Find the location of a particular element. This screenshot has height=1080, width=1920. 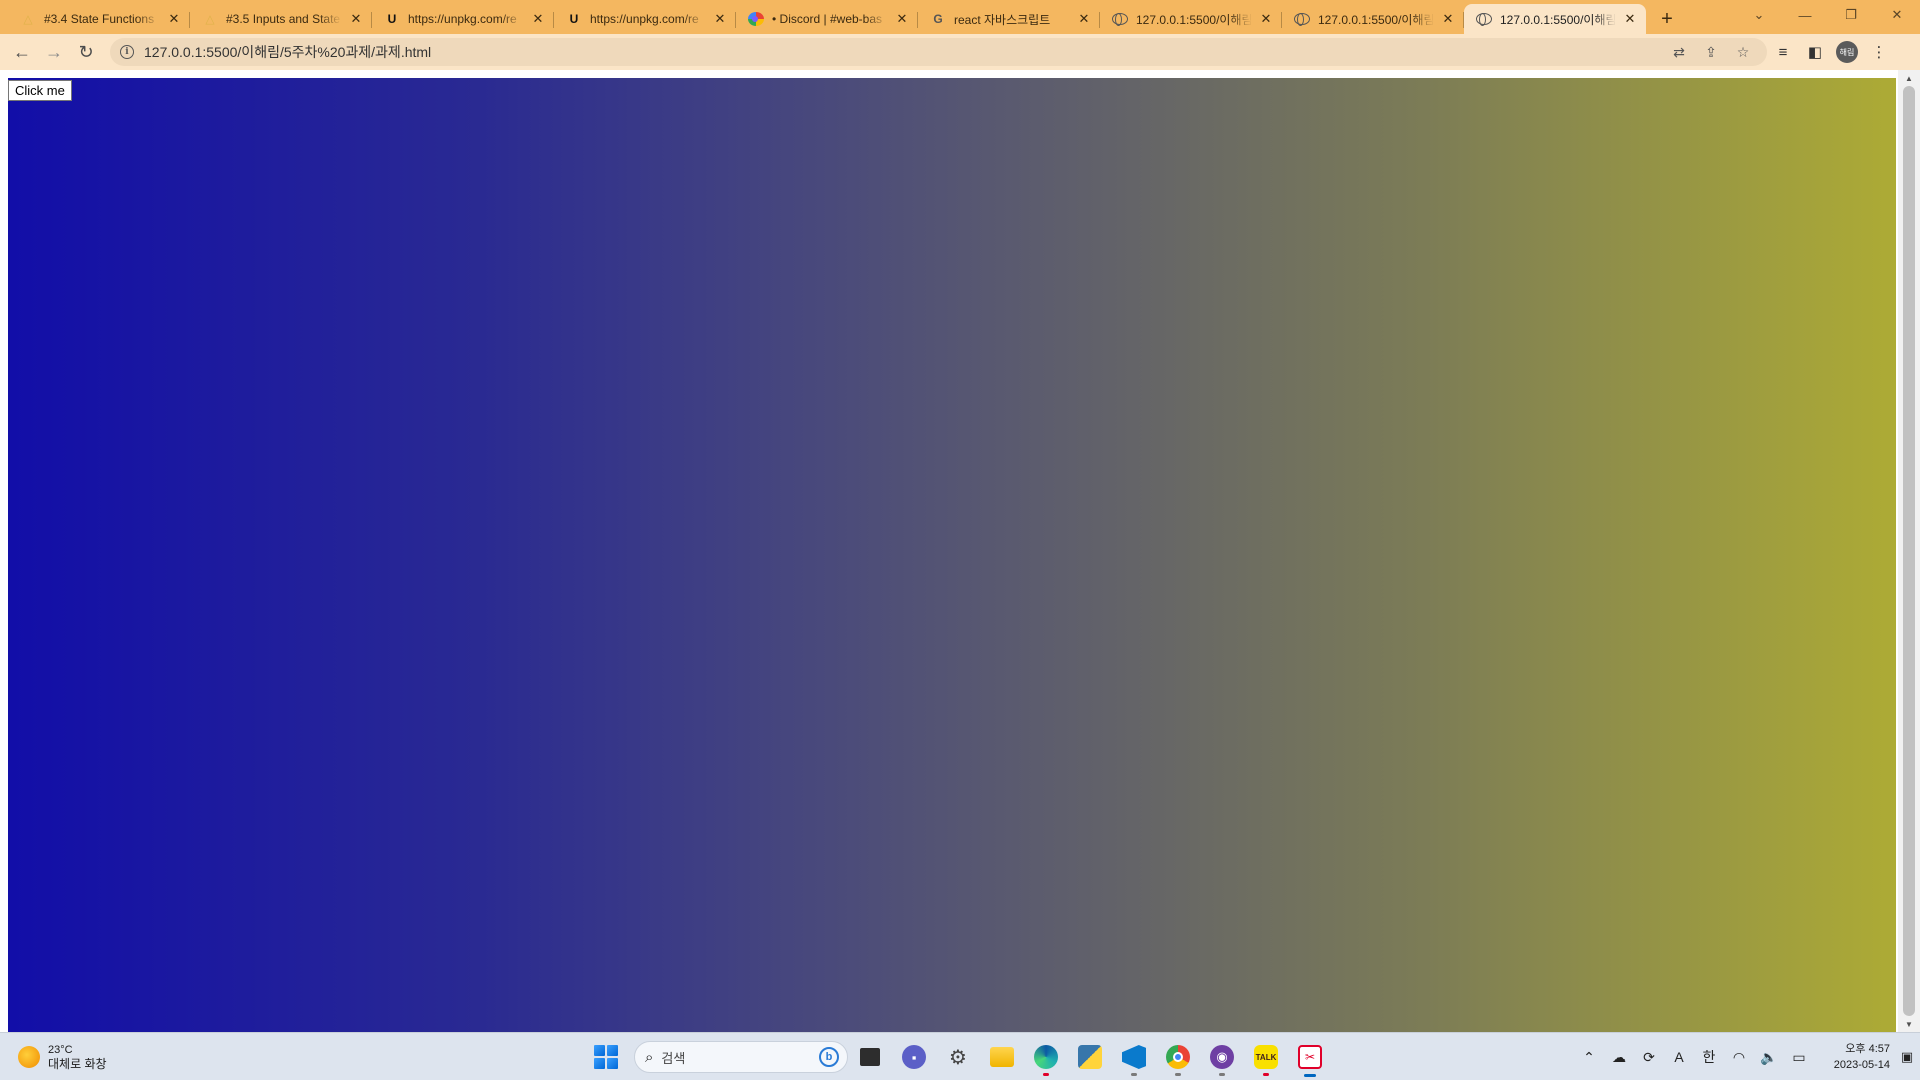

github-desktop-button: ◉ is located at coordinates (1222, 1057).